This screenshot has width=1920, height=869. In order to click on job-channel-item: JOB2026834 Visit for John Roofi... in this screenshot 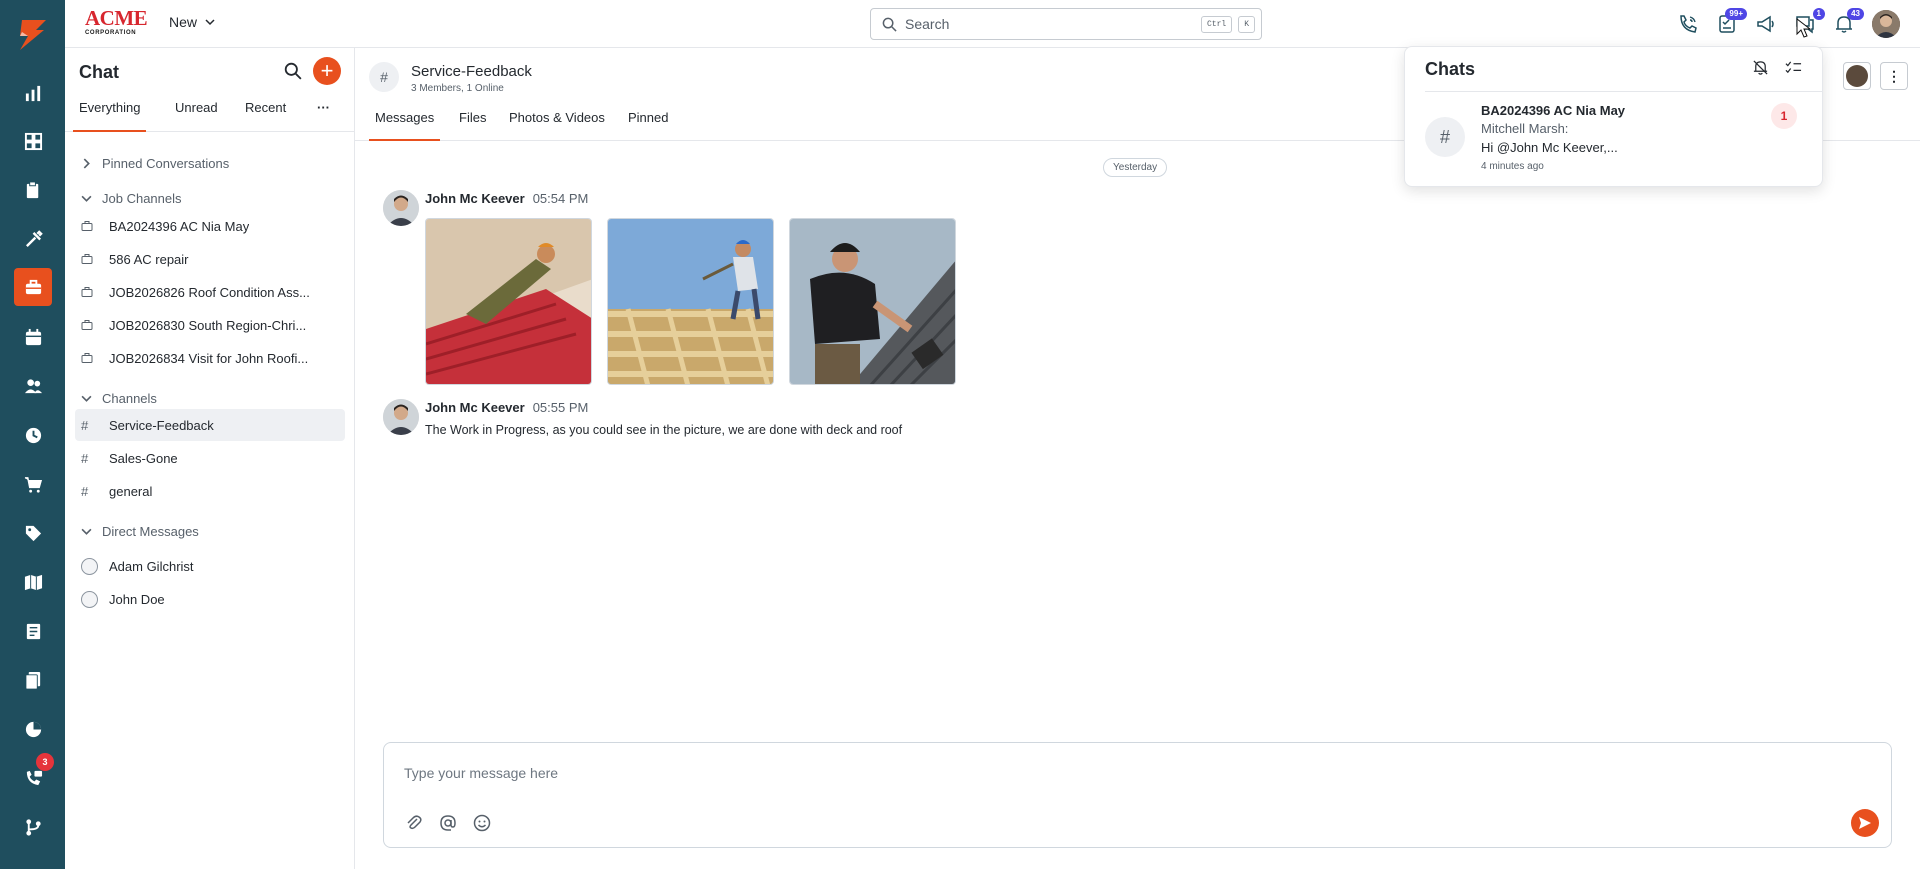, I will do `click(210, 358)`.